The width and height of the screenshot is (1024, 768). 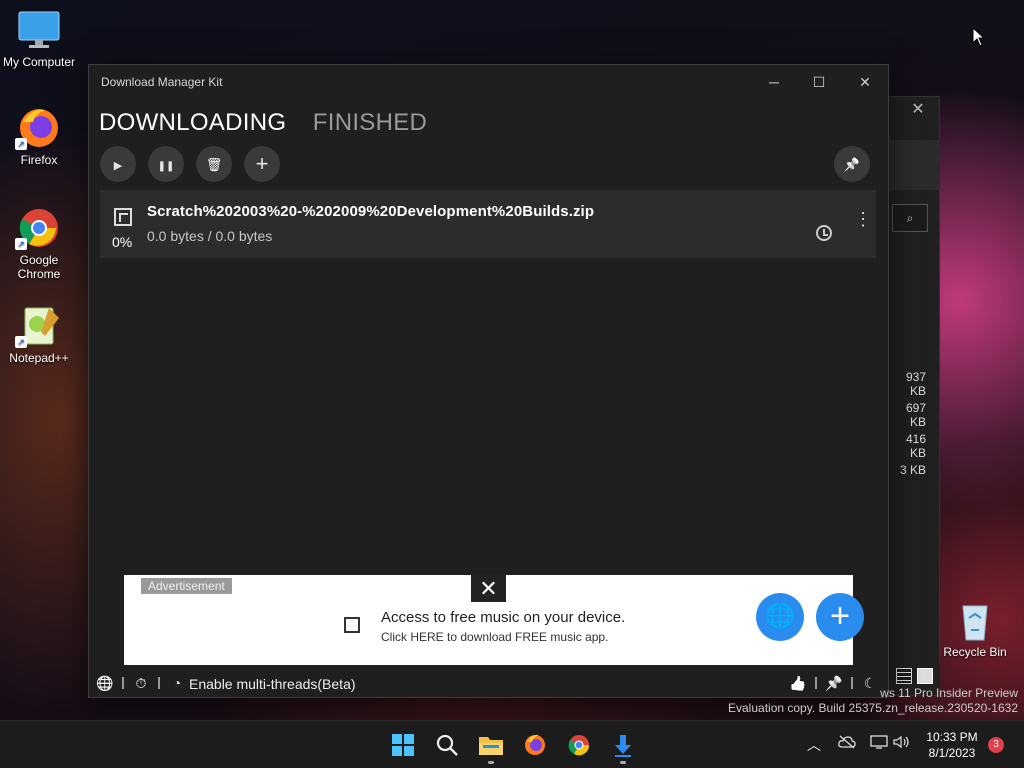 I want to click on clock-date: 8/1/2023, so click(x=952, y=753).